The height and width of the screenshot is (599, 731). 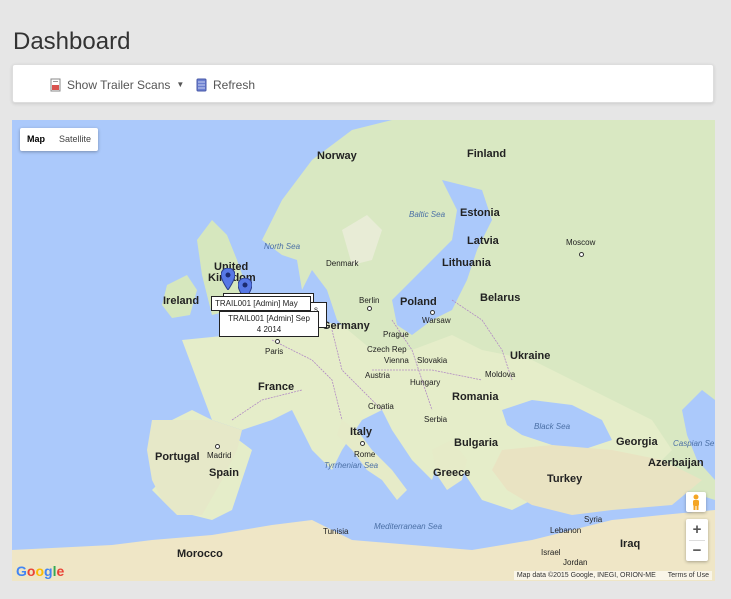 What do you see at coordinates (261, 303) in the screenshot?
I see `info-window-trailer-may: TRAIL001 [Admin] May` at bounding box center [261, 303].